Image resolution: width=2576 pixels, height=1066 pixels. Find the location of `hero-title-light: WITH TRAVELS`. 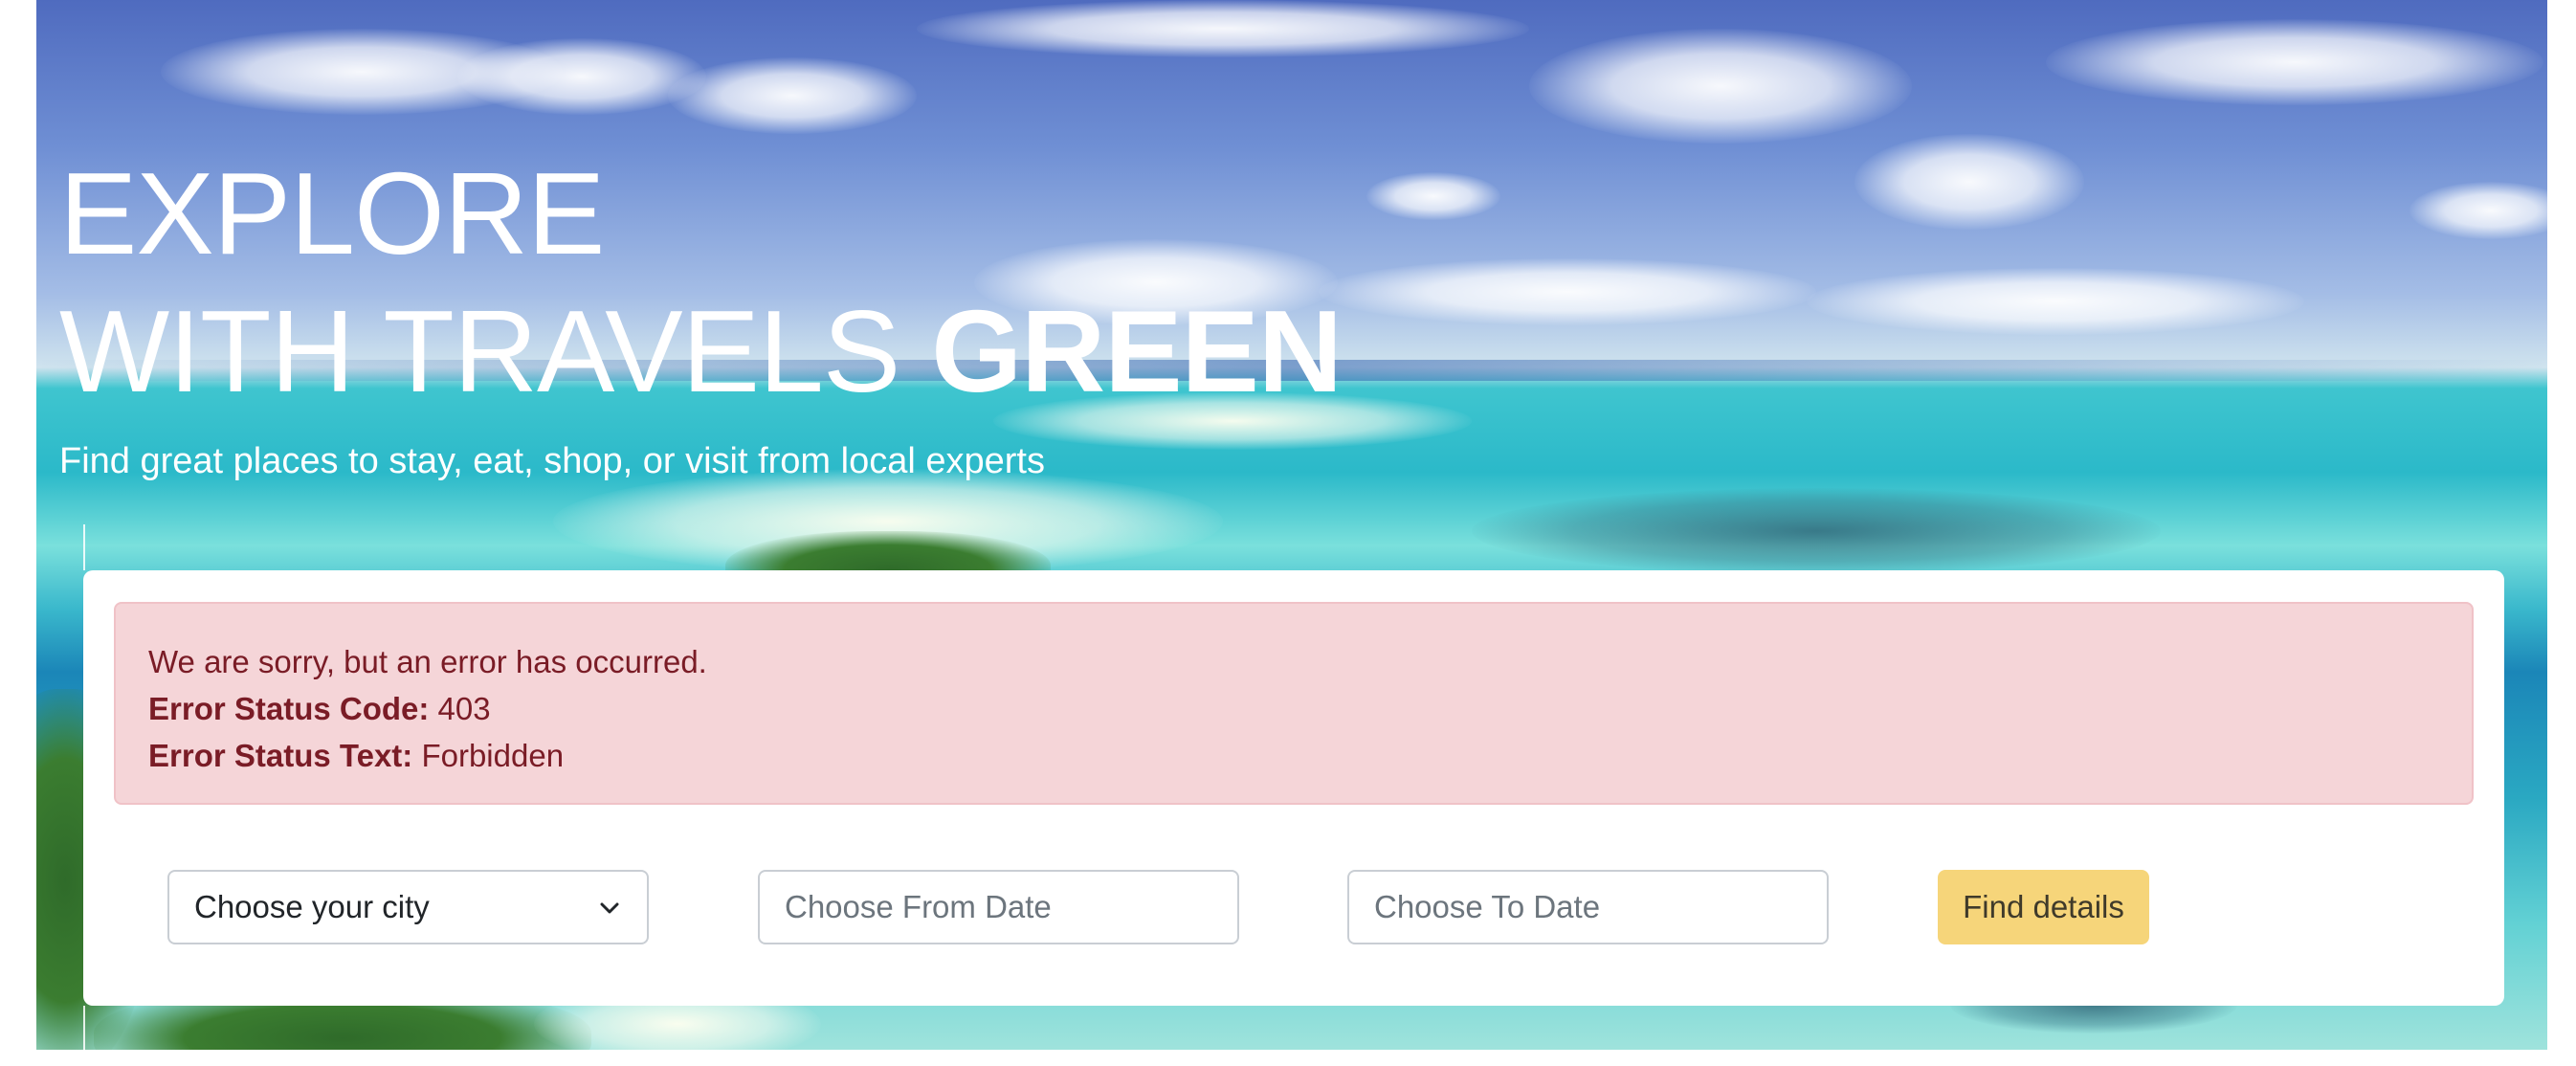

hero-title-light: WITH TRAVELS is located at coordinates (495, 351).